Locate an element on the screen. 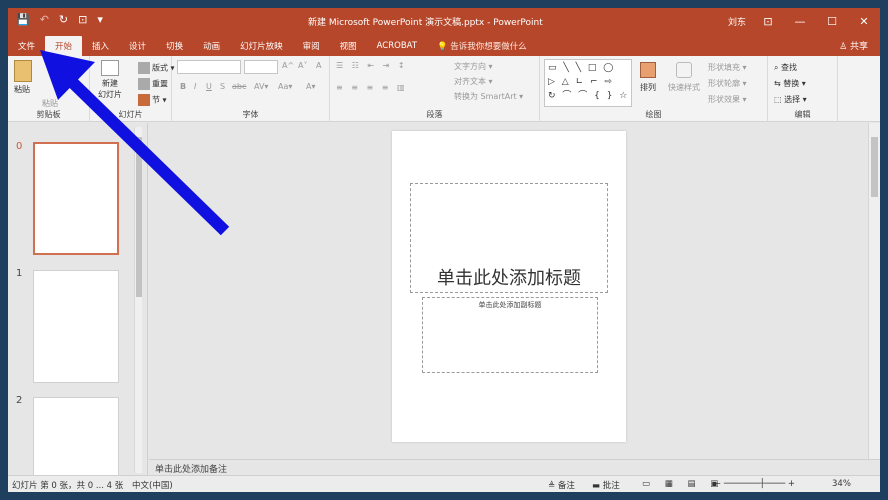  shape-outline-button: 形状轮廓 ▾ is located at coordinates (727, 83).